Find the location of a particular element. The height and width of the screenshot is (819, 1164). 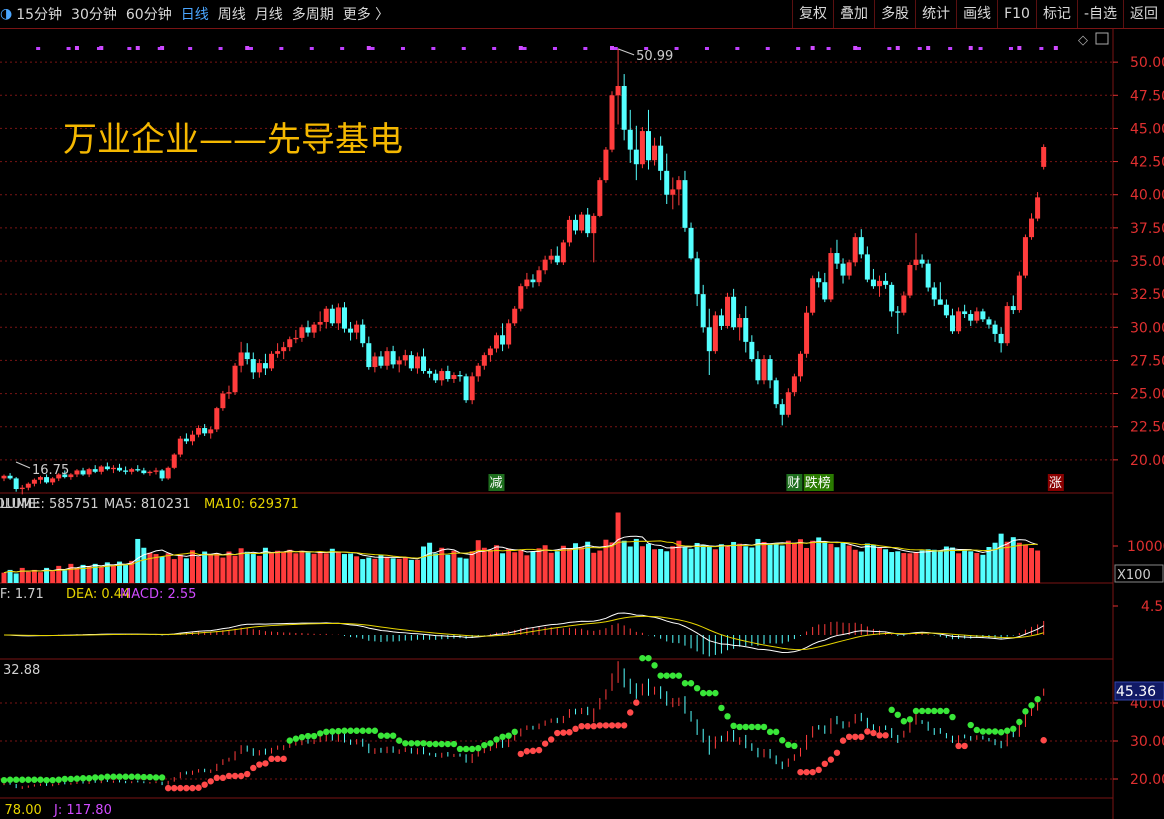

tab-weekly: 周线 is located at coordinates (232, 14).